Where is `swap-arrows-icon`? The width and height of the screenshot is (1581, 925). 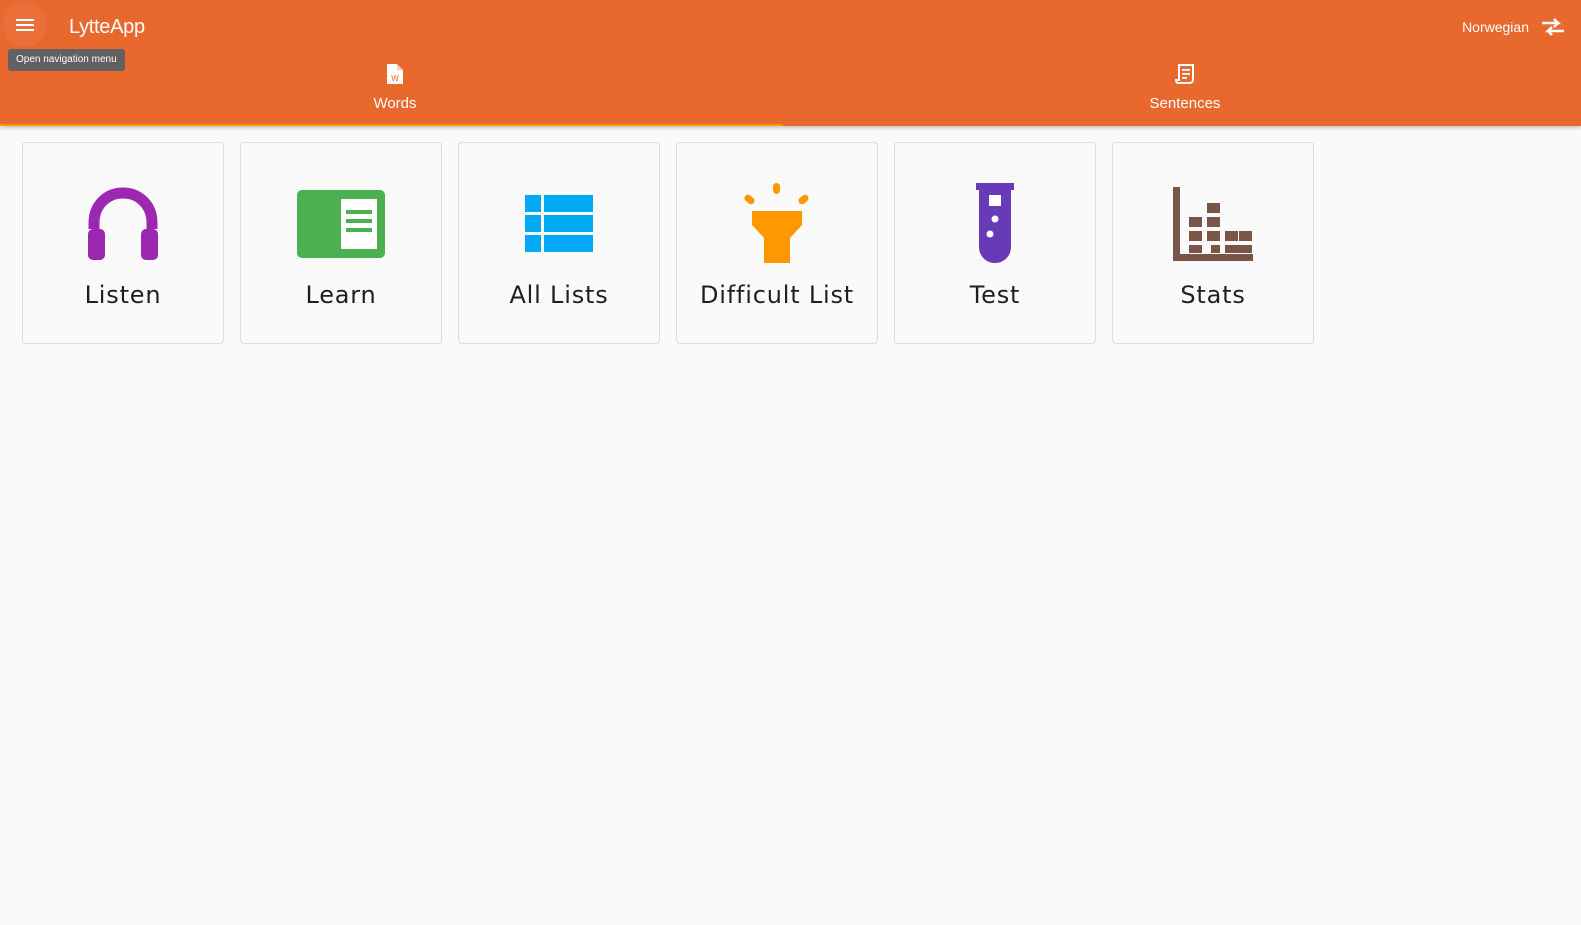
swap-arrows-icon is located at coordinates (1553, 27).